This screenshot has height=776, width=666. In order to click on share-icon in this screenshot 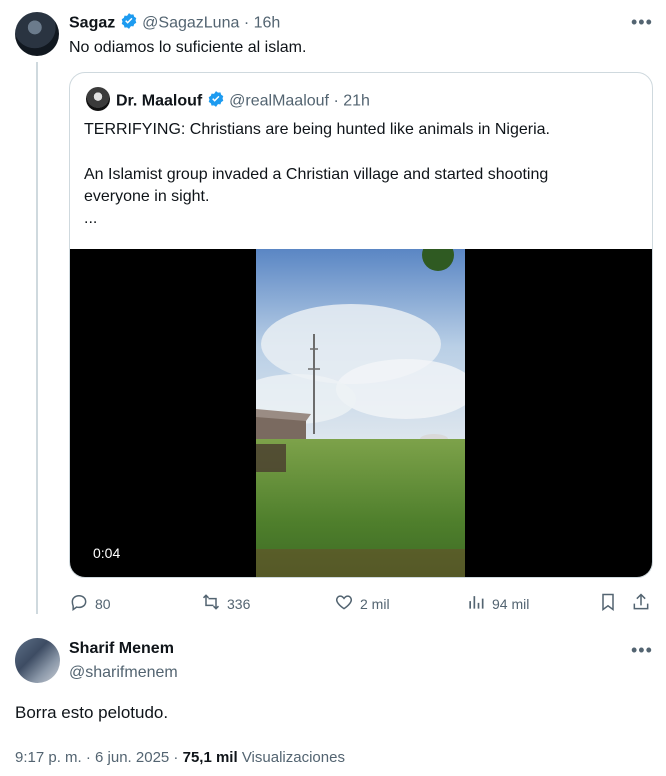, I will do `click(641, 604)`.